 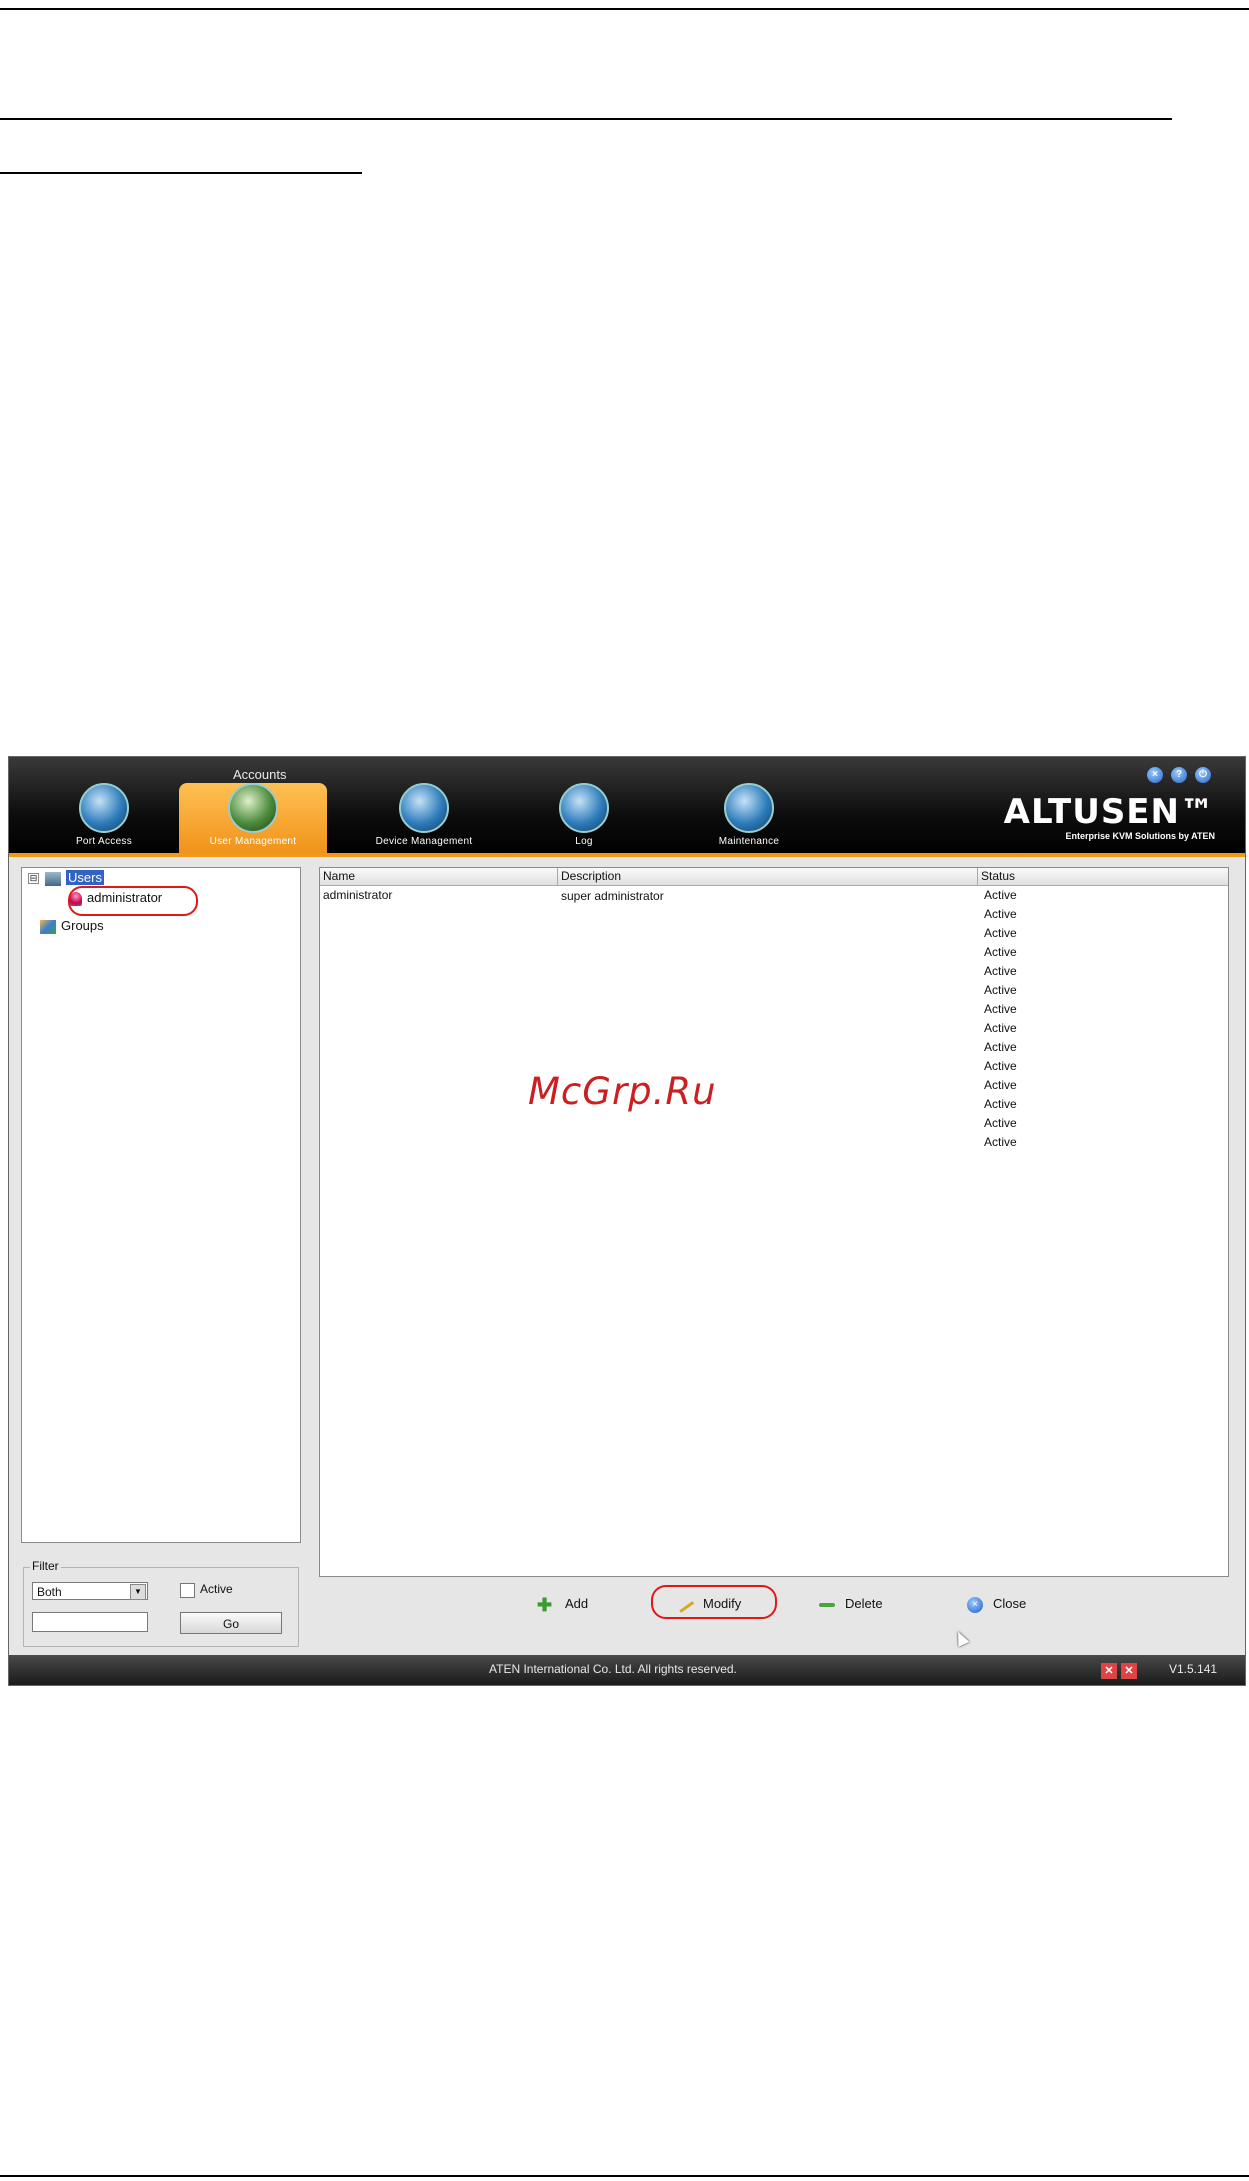 What do you see at coordinates (33, 879) in the screenshot?
I see `collapse-toggle: ⊟` at bounding box center [33, 879].